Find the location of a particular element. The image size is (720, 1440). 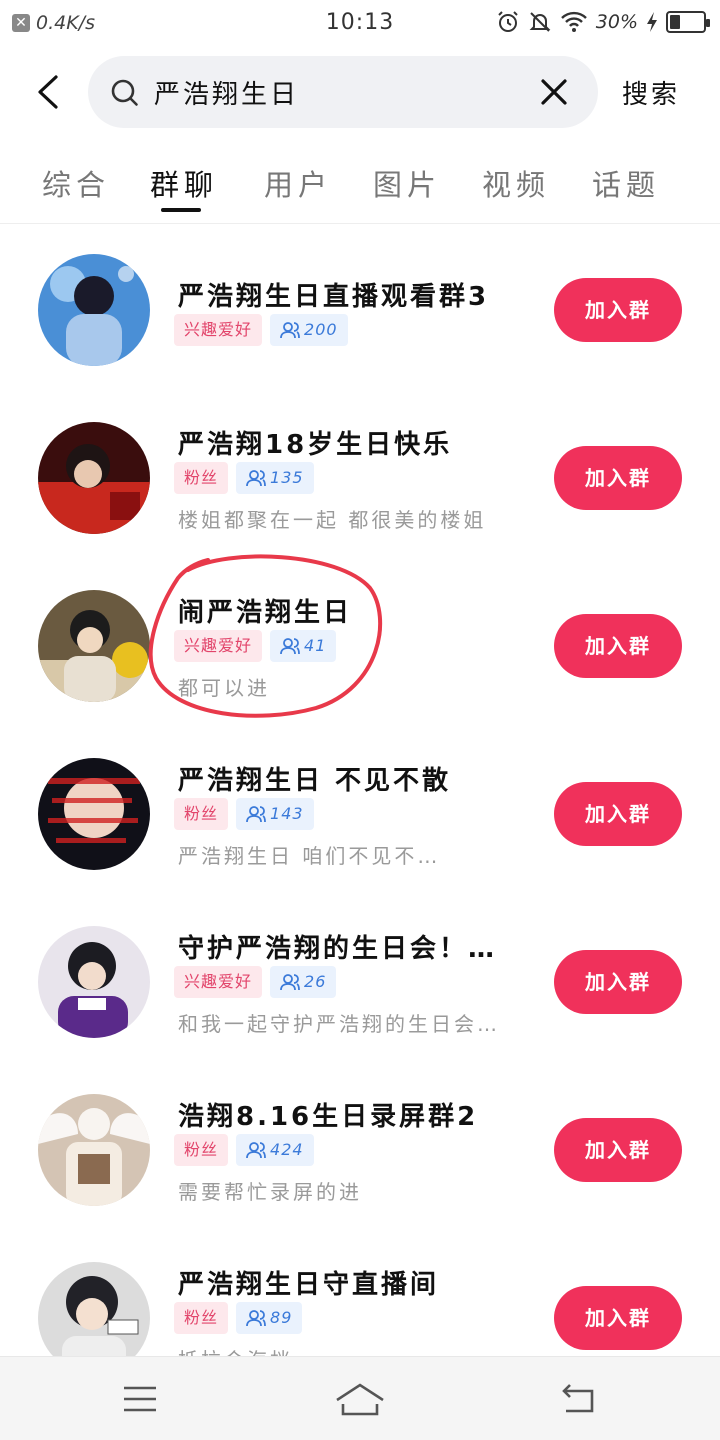

group-tags: 兴趣爱好 200 is located at coordinates (261, 330).